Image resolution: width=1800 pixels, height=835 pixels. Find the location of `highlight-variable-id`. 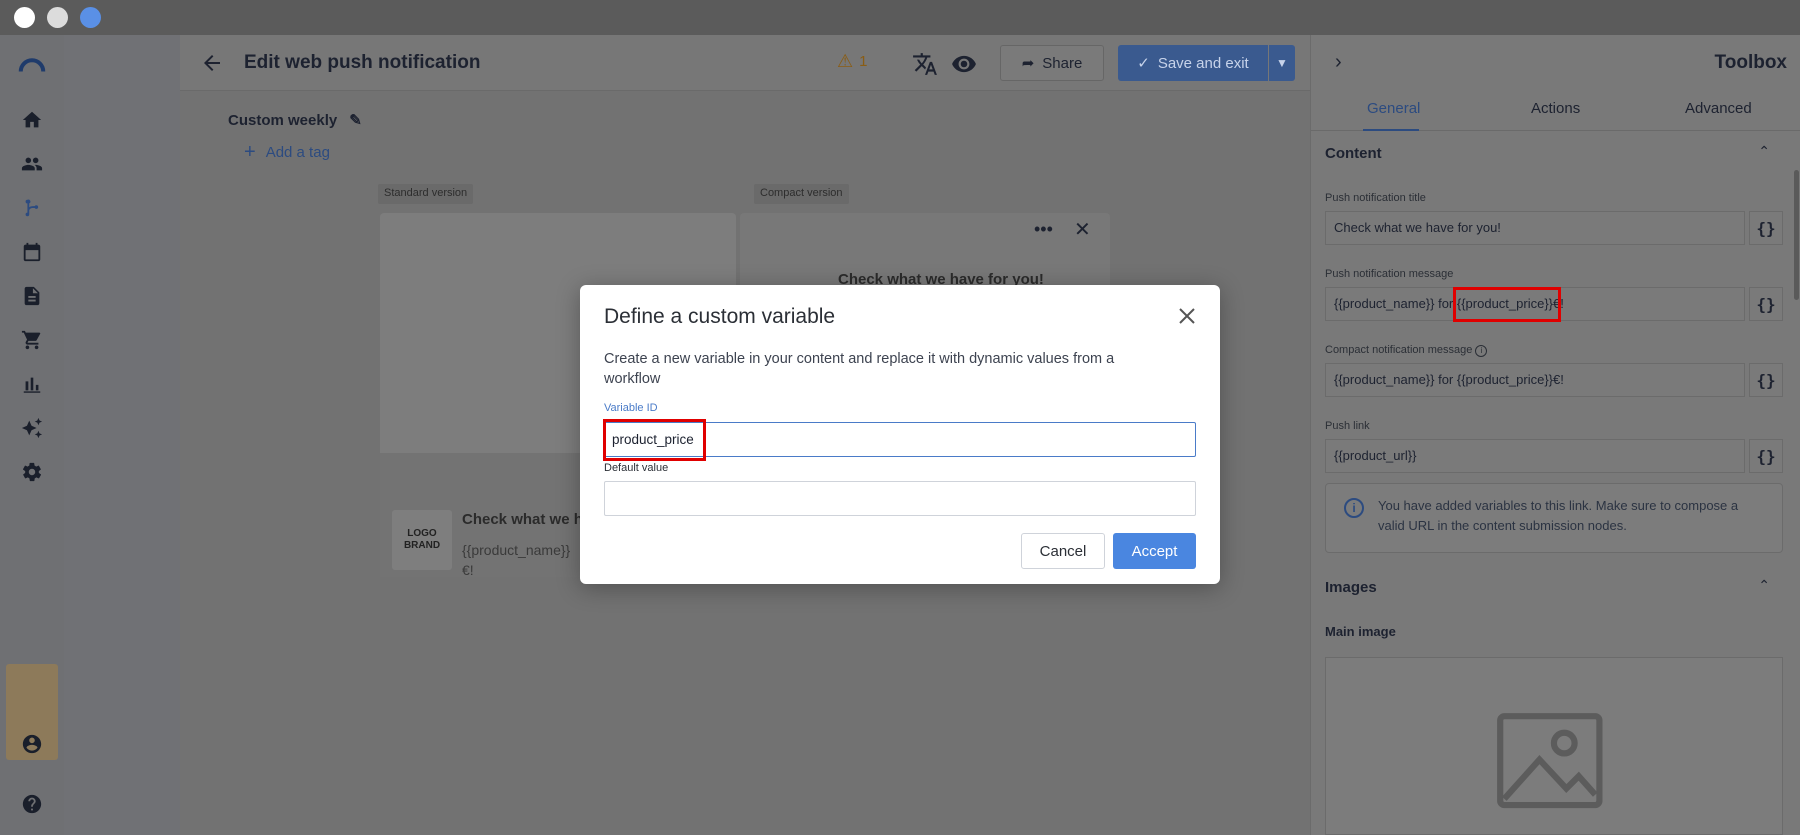

highlight-variable-id is located at coordinates (654, 440).